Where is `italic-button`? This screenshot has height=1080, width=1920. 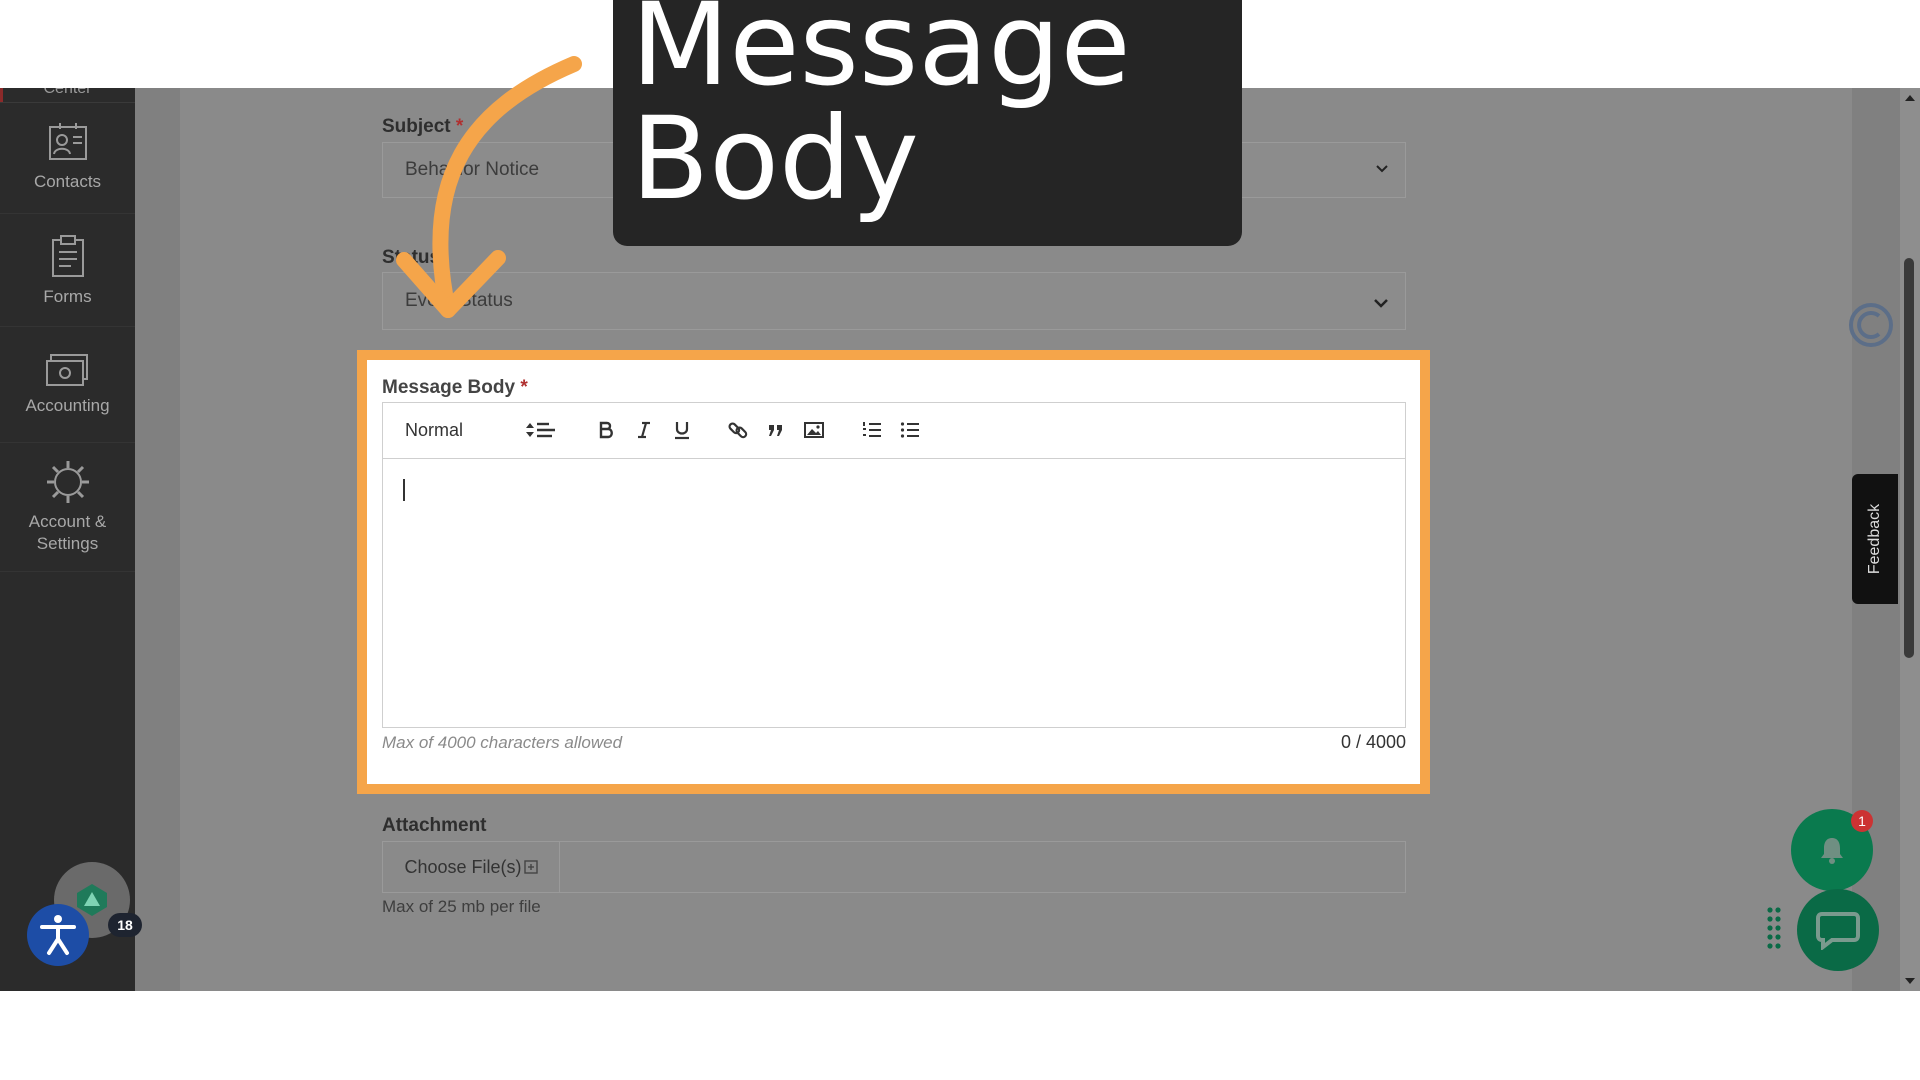
italic-button is located at coordinates (644, 430).